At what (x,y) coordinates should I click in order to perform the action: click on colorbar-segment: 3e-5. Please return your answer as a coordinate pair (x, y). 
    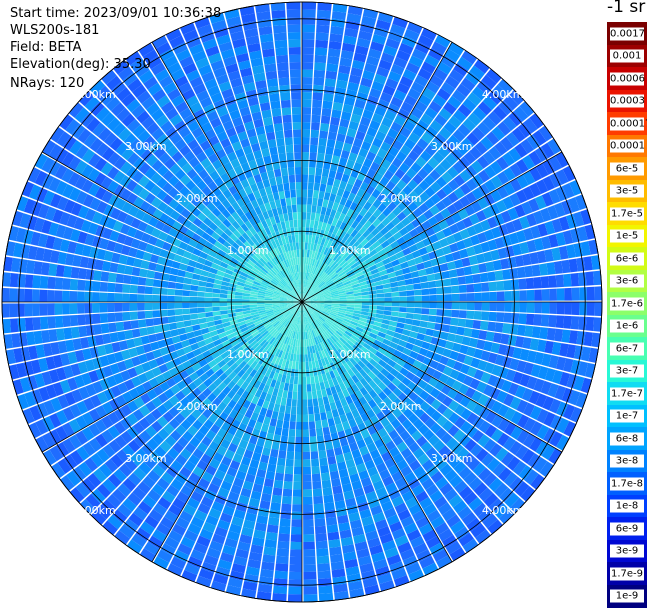
    Looking at the image, I should click on (627, 191).